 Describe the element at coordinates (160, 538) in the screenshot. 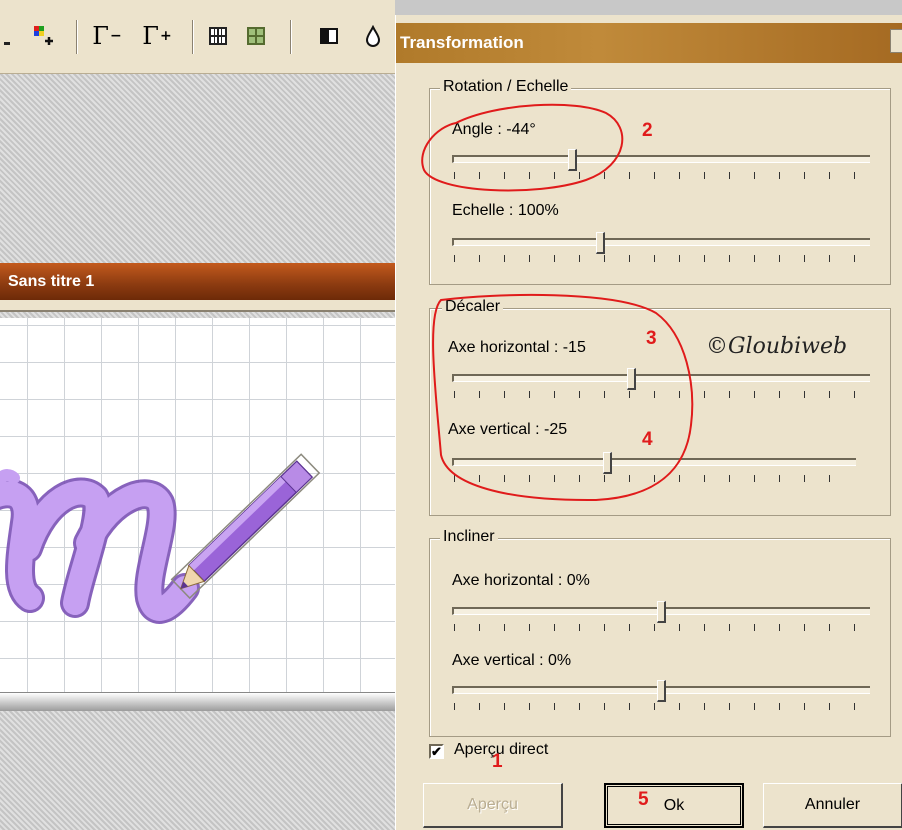

I see `script-m-with-pencil` at that location.